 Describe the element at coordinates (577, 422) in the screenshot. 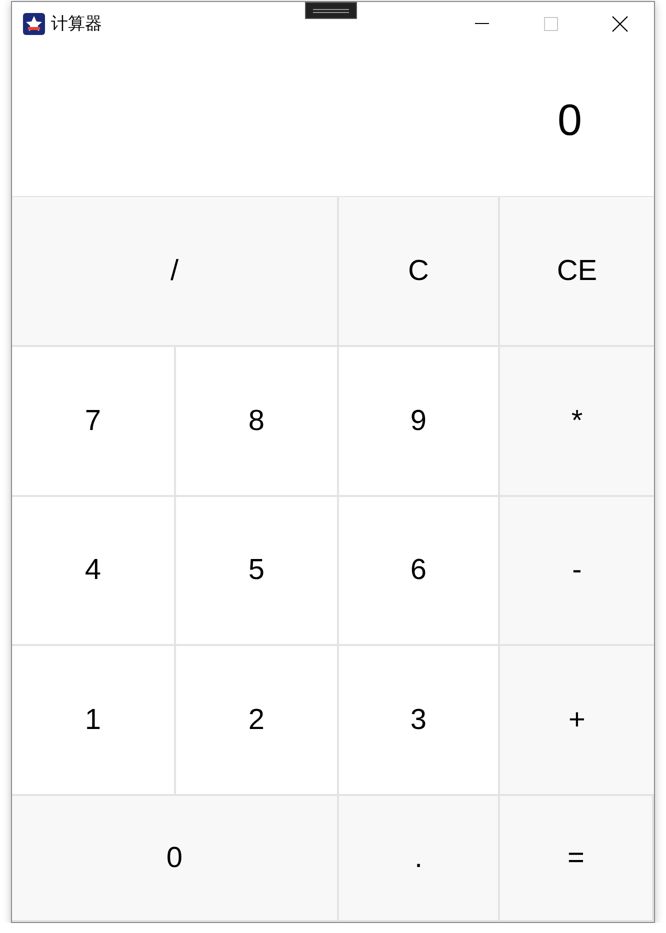

I see `calculator-key: *` at that location.